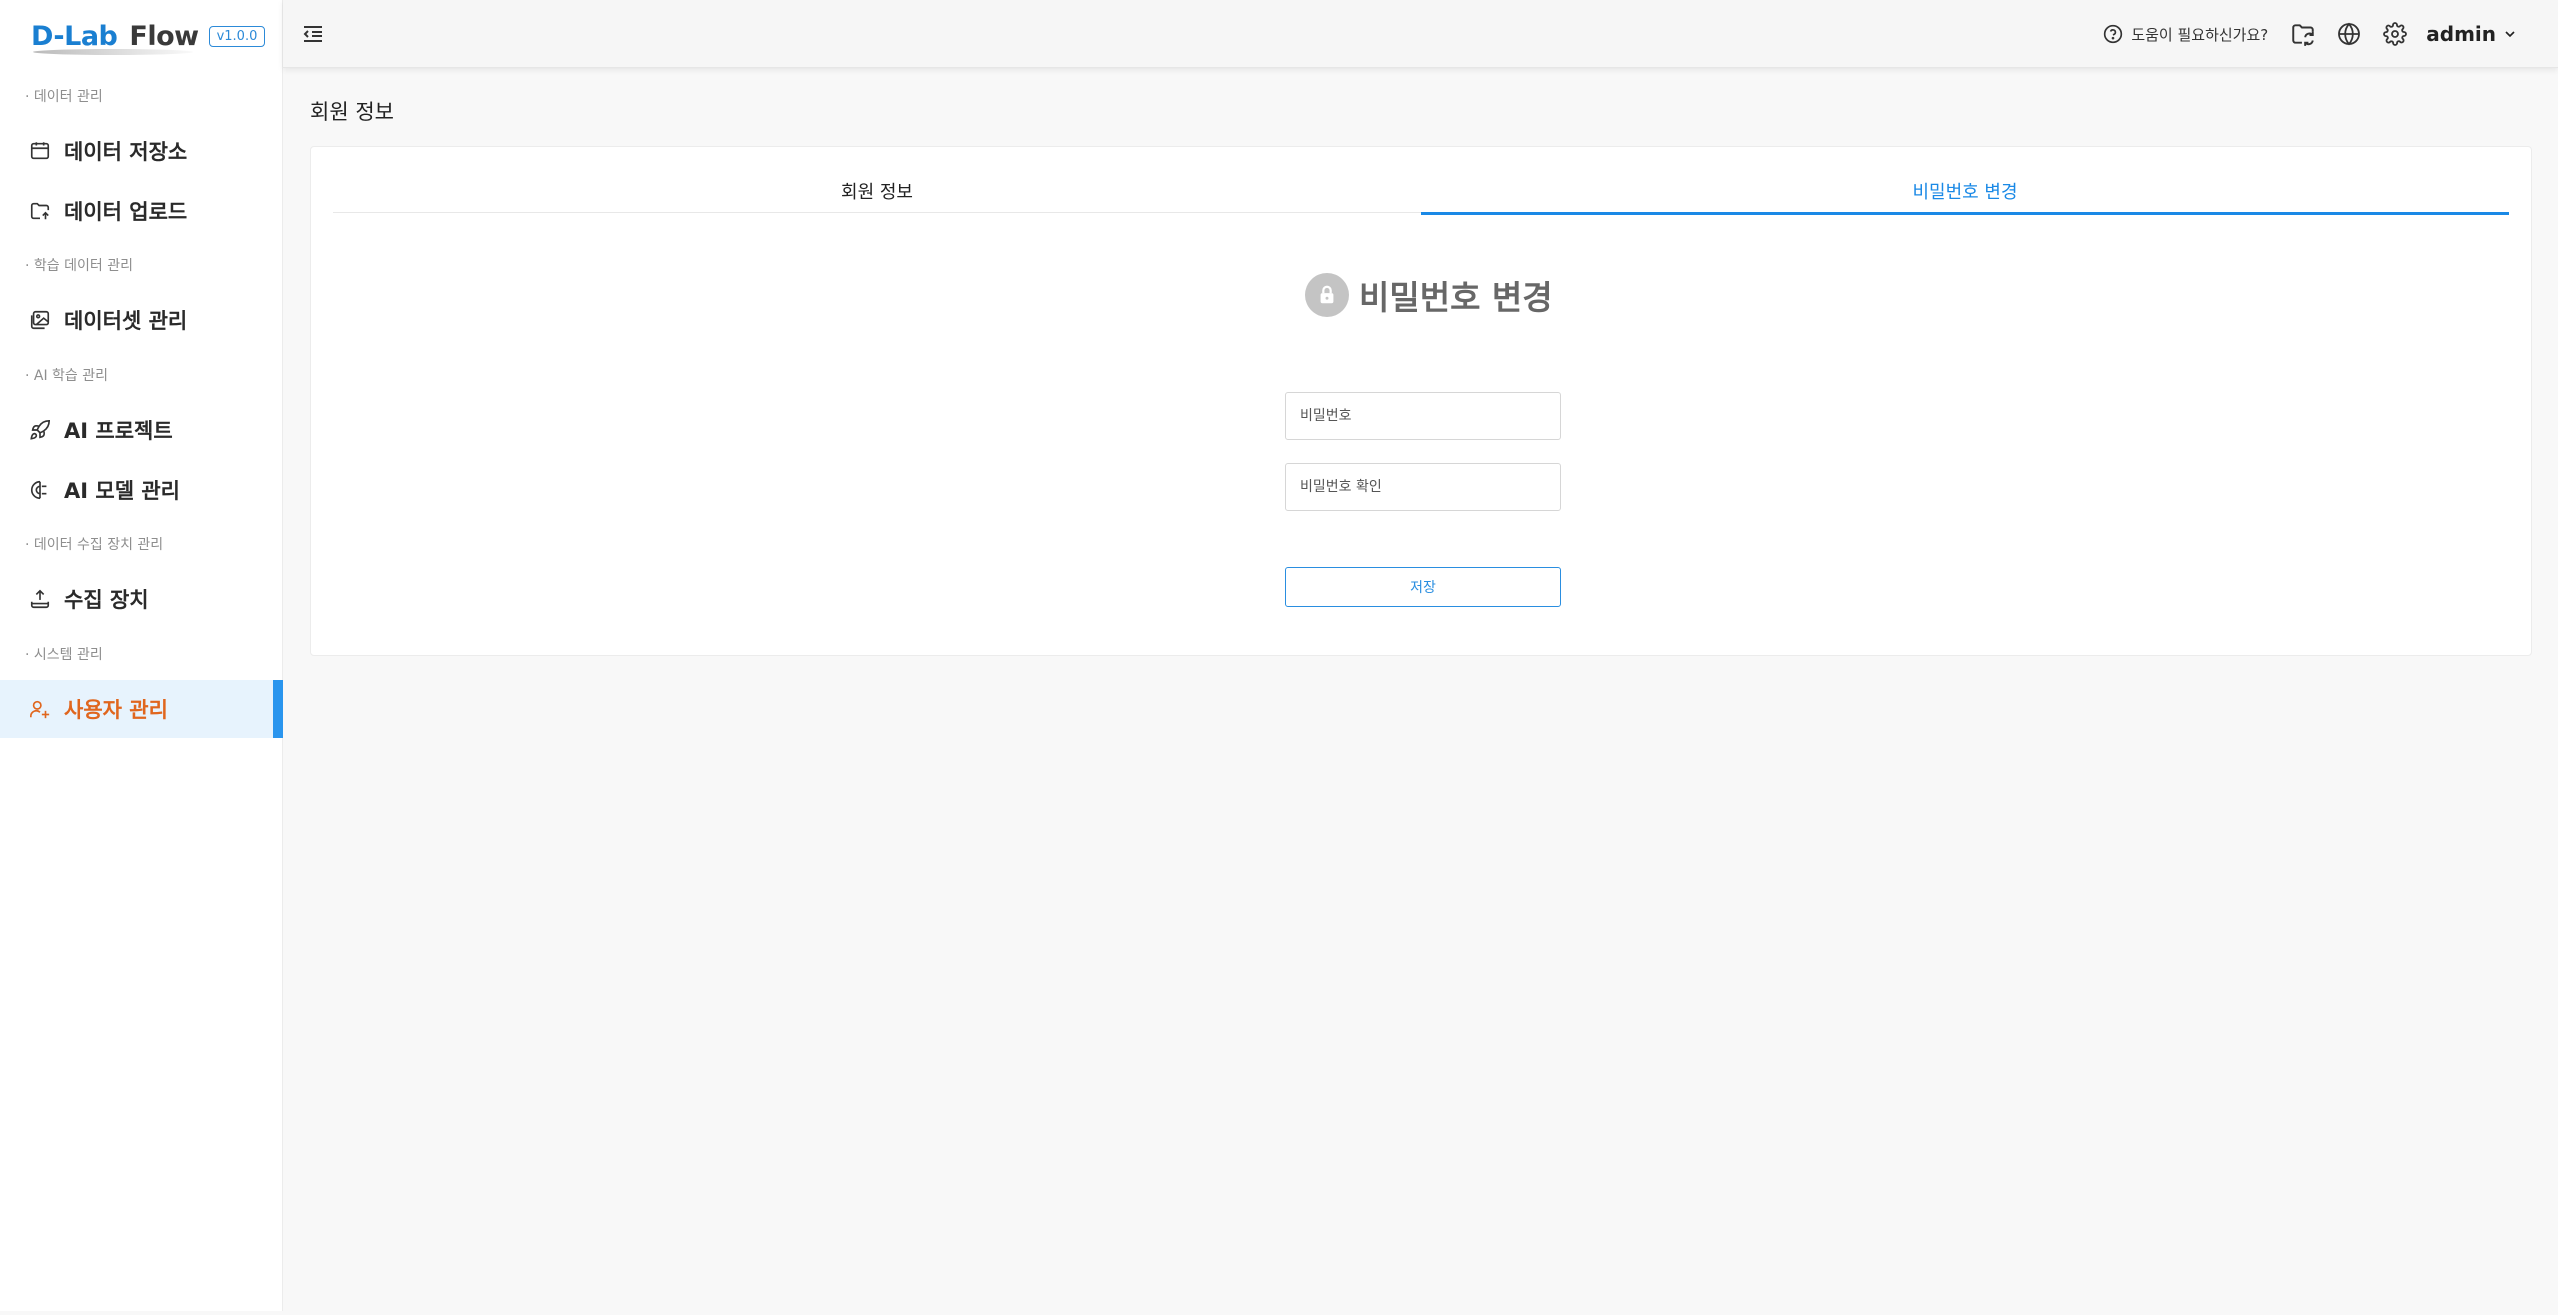  What do you see at coordinates (1423, 416) in the screenshot?
I see `password-input` at bounding box center [1423, 416].